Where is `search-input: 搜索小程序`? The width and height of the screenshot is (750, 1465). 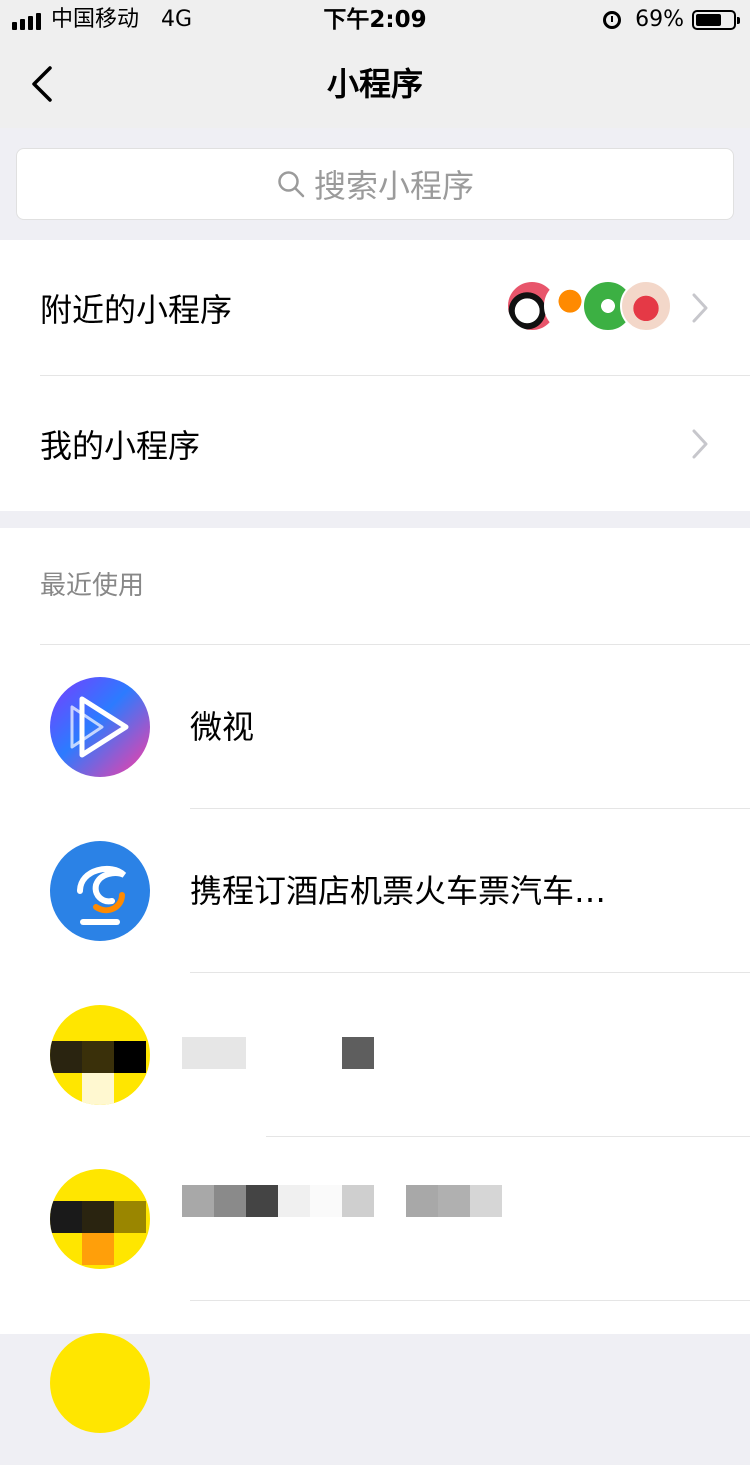 search-input: 搜索小程序 is located at coordinates (375, 184).